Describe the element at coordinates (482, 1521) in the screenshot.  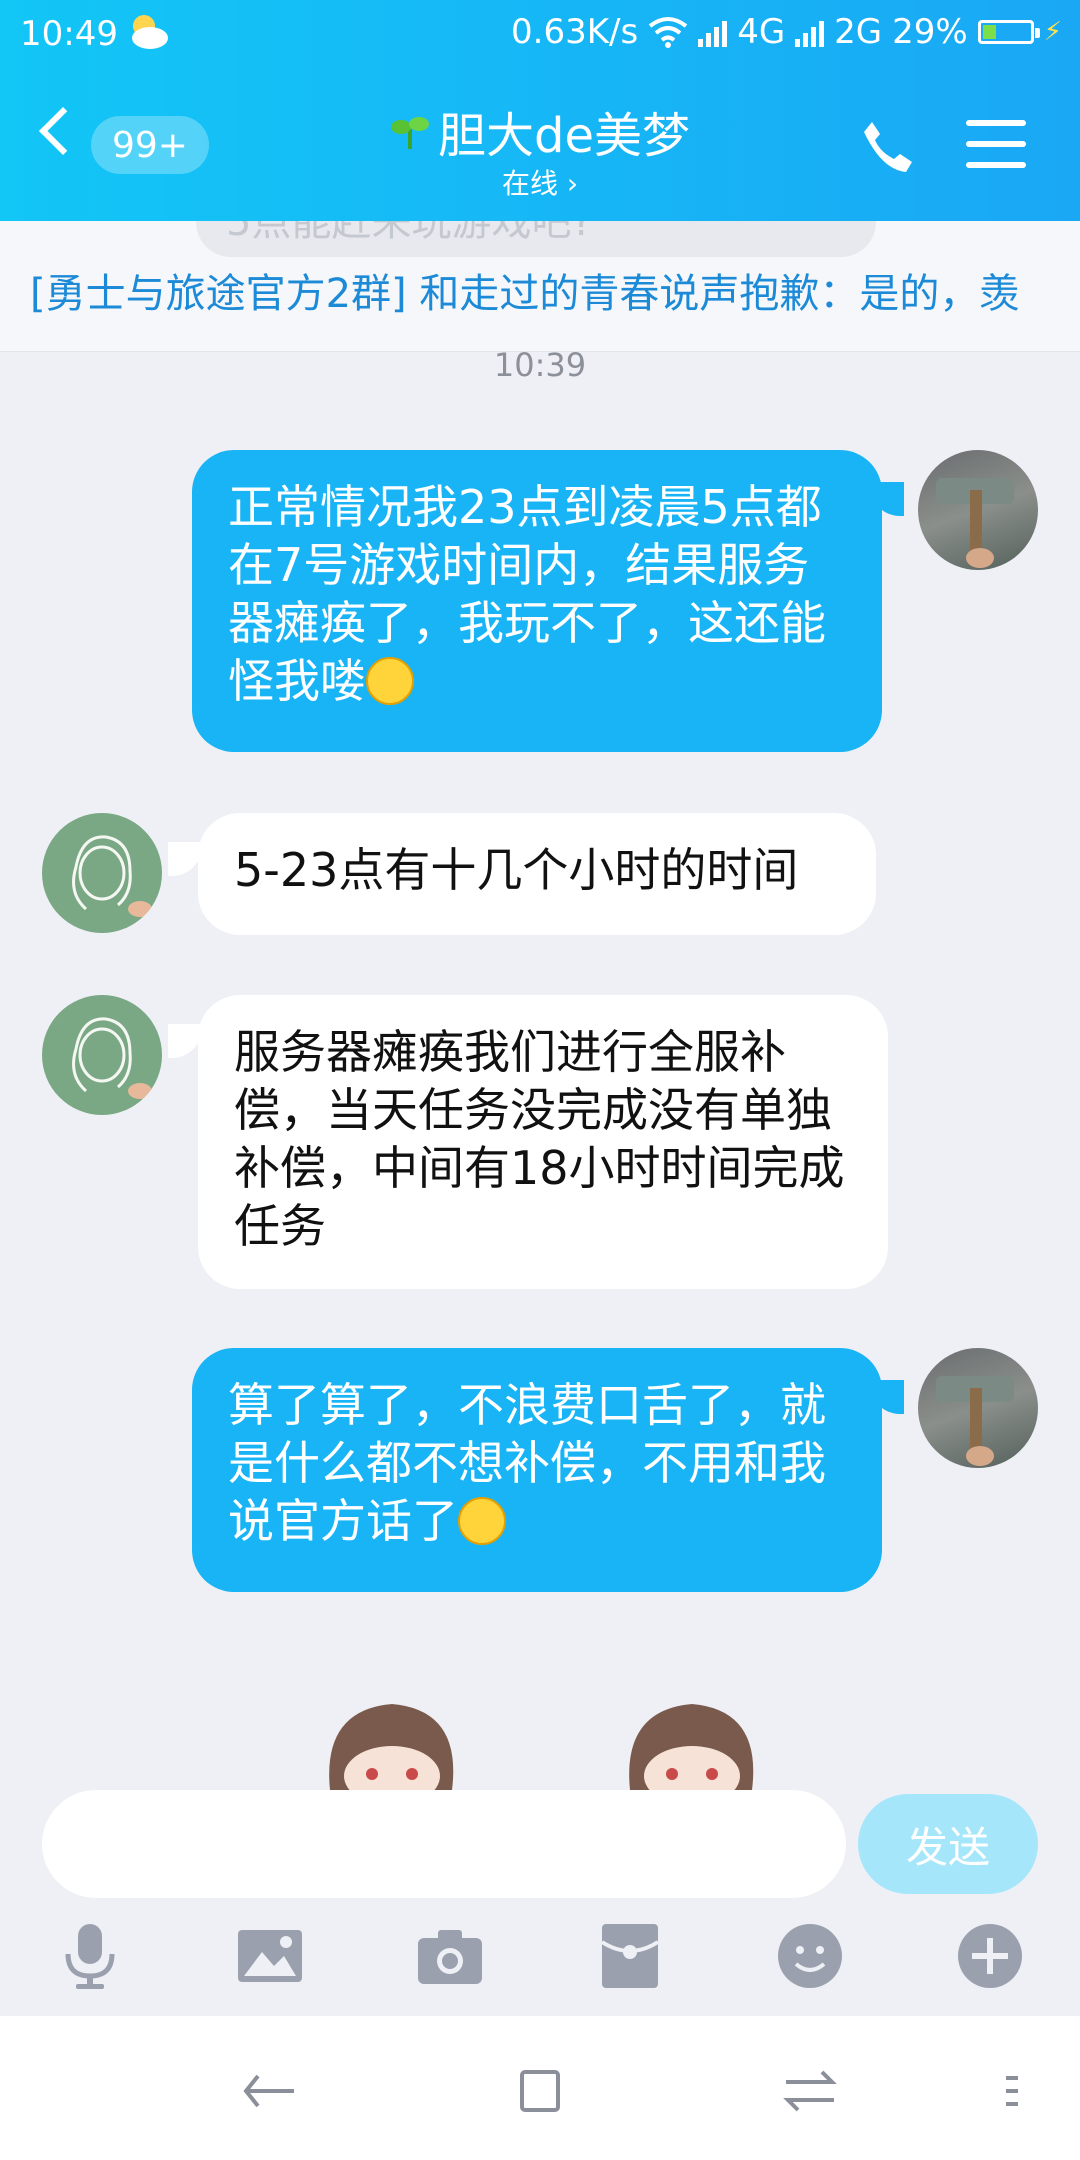
I see `thinking-emoji-icon` at that location.